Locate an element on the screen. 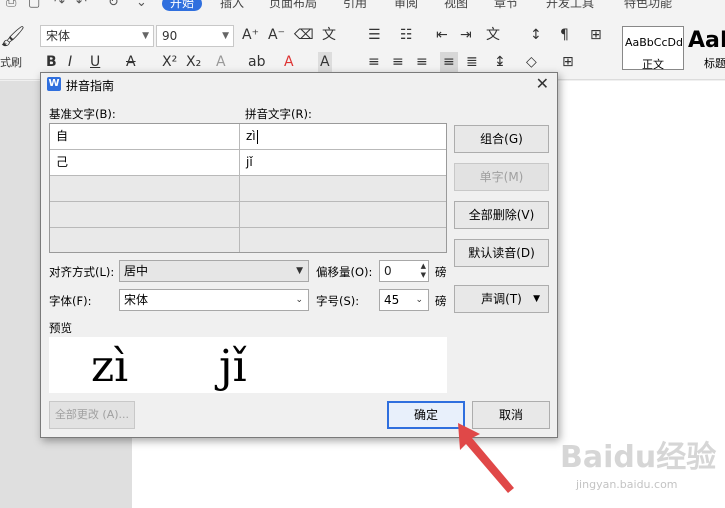 The image size is (725, 508). undo-icon: ↶ is located at coordinates (81, 5).